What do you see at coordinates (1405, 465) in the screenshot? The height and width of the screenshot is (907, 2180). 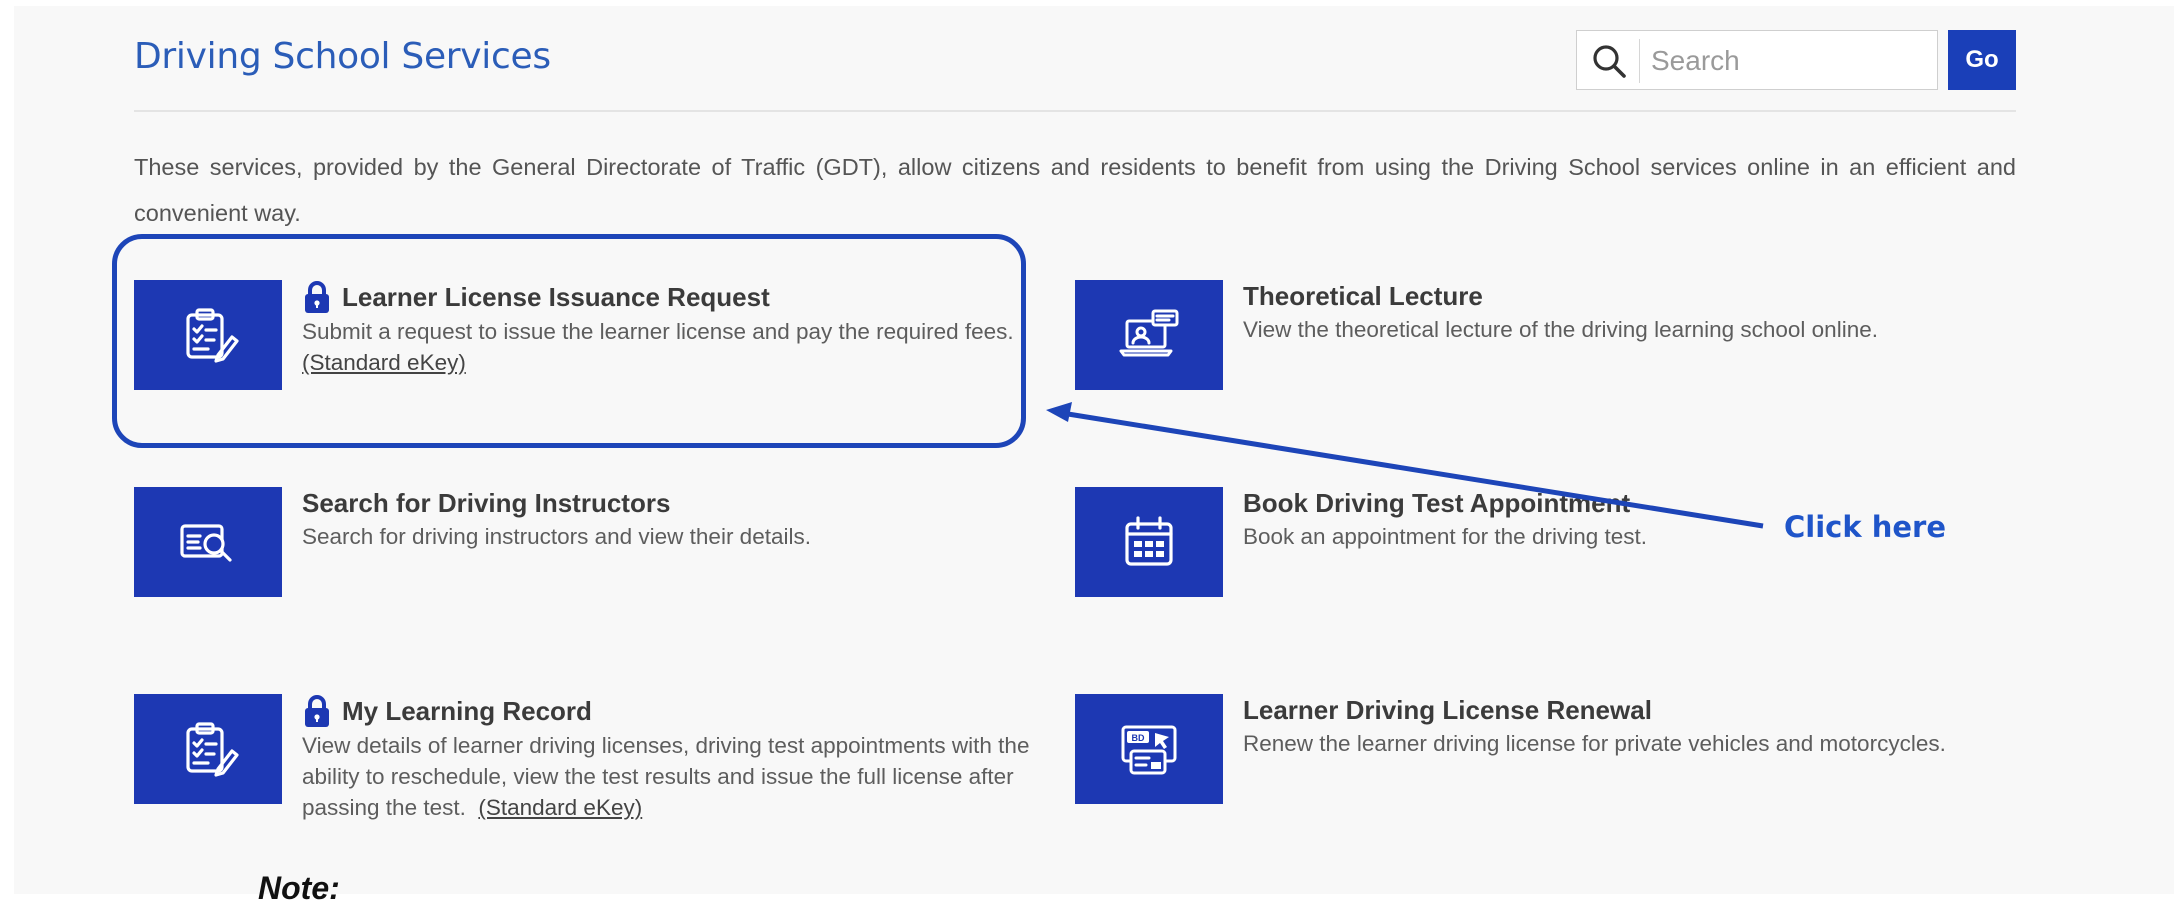 I see `pointer-arrow` at bounding box center [1405, 465].